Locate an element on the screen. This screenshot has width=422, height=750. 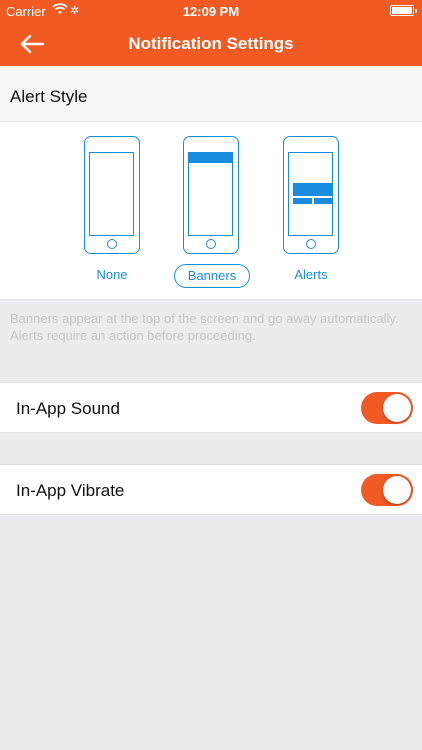
nav-bar: Notification Settings is located at coordinates (211, 44).